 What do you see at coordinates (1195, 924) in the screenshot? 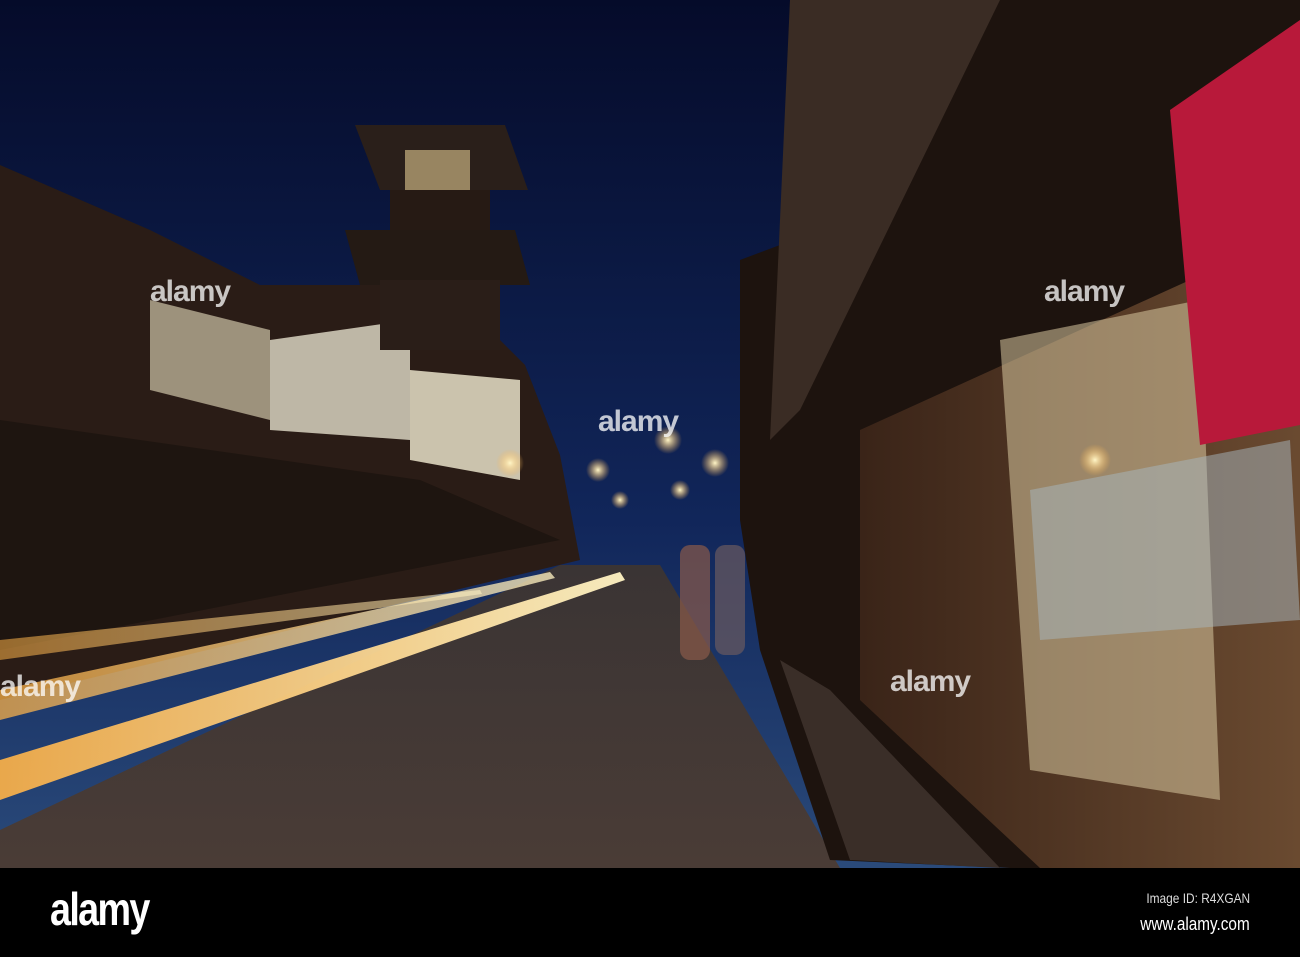
I see `site-url: www.alamy.com` at bounding box center [1195, 924].